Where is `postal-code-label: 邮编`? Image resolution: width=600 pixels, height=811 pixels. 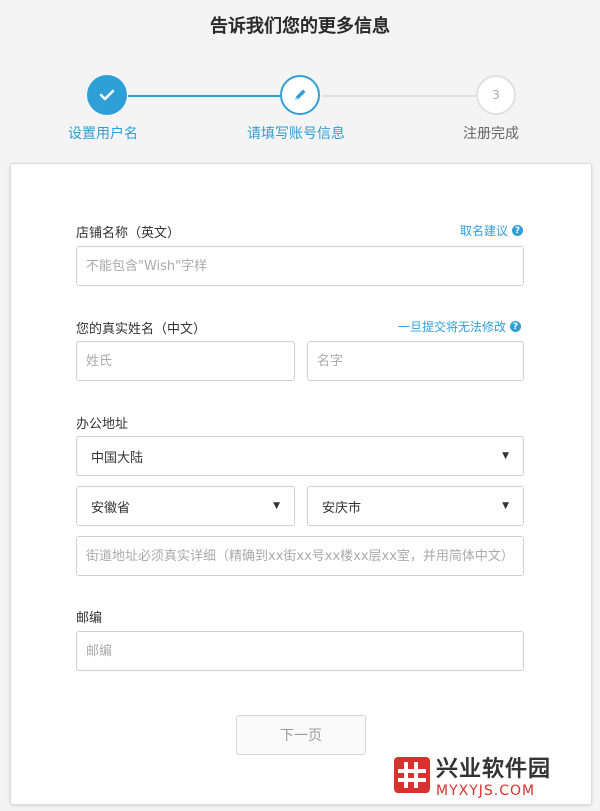
postal-code-label: 邮编 is located at coordinates (89, 618).